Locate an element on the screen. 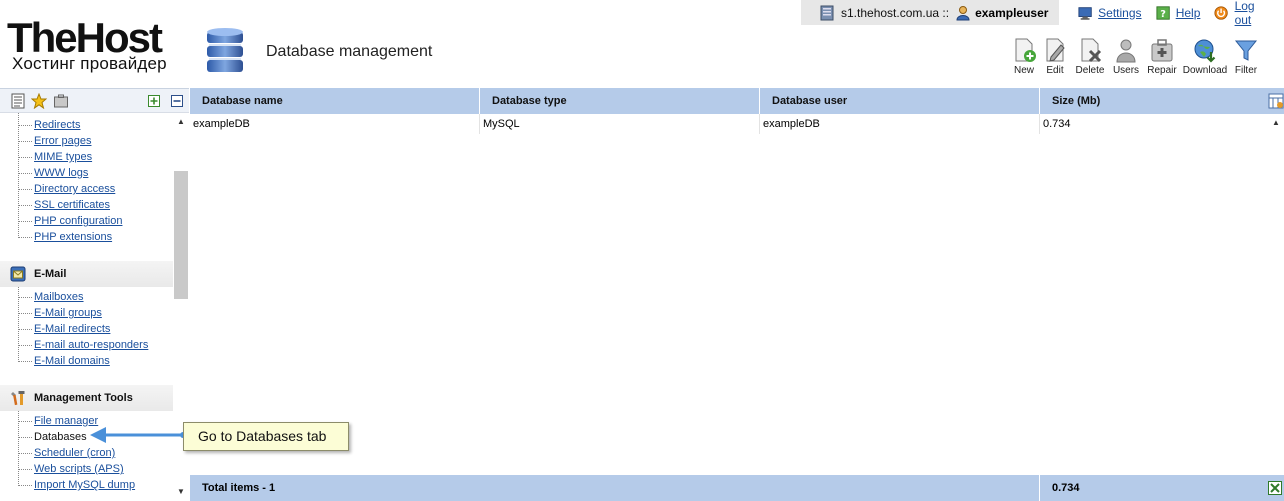 The image size is (1284, 501). sidebar-item-file-manager: File manager is located at coordinates (66, 421).